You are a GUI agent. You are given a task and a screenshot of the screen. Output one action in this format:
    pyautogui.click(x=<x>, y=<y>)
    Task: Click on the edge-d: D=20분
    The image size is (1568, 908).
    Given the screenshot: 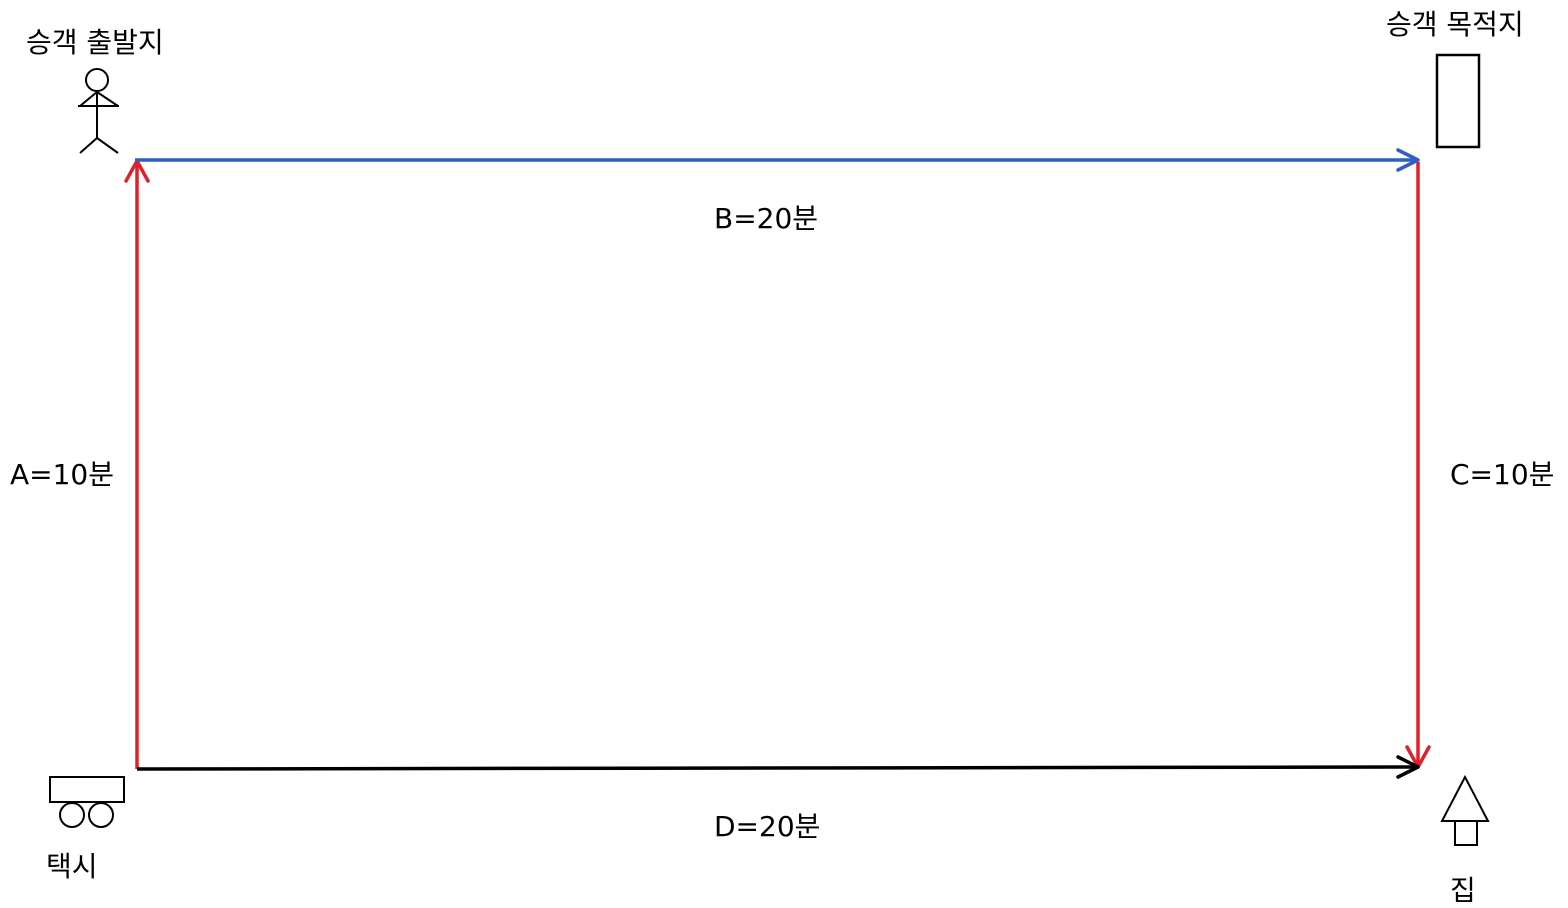 What is the action you would take?
    pyautogui.click(x=778, y=799)
    